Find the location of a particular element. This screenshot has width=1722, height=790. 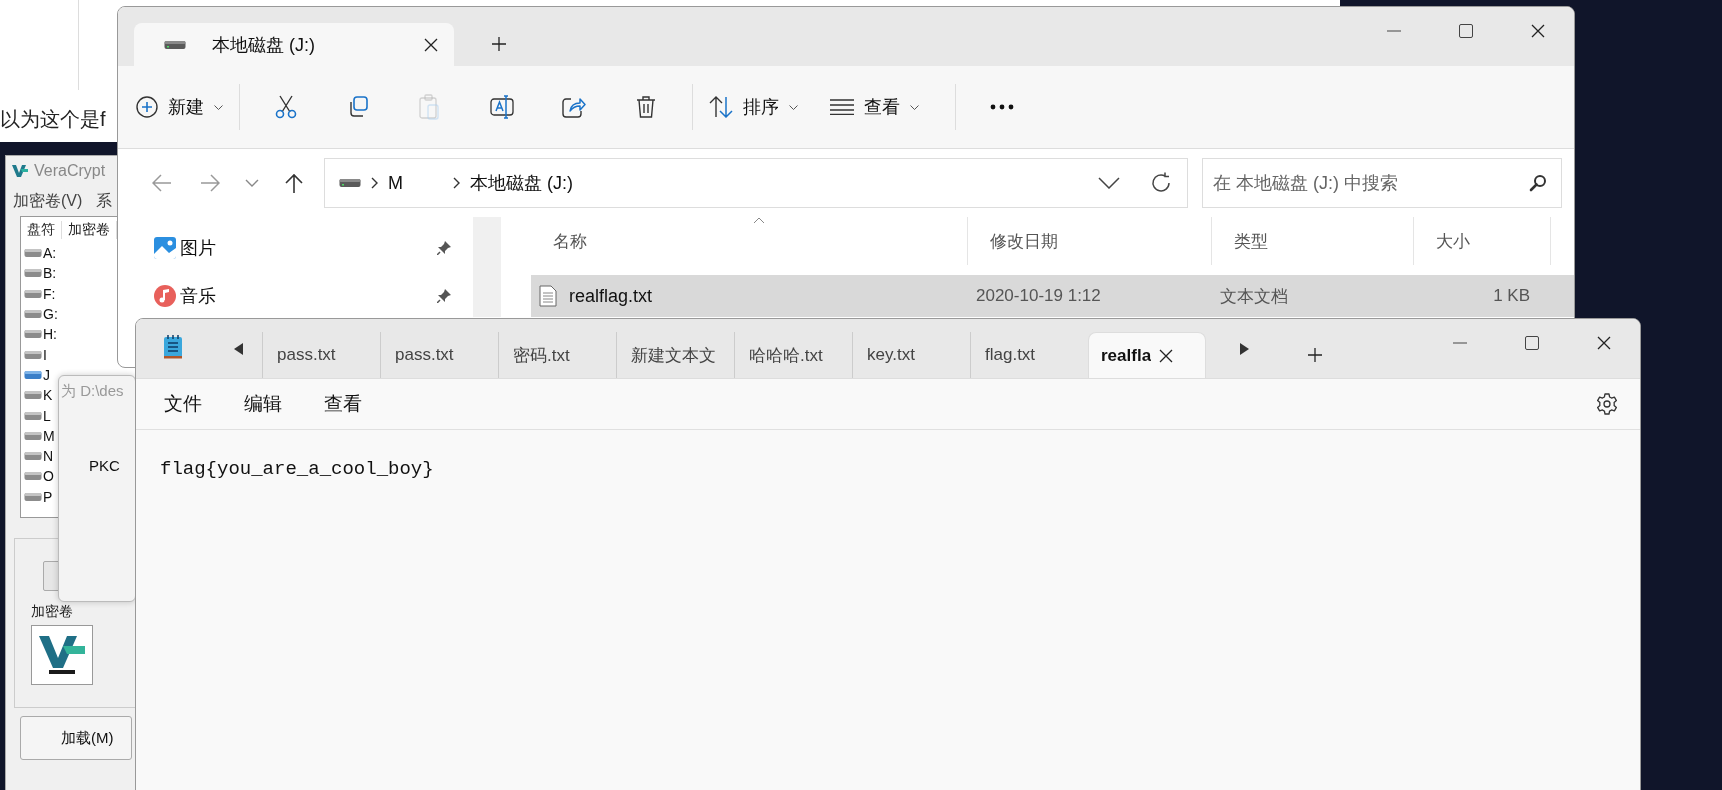

tab-label: 本地磁盘 (J:) is located at coordinates (264, 45).